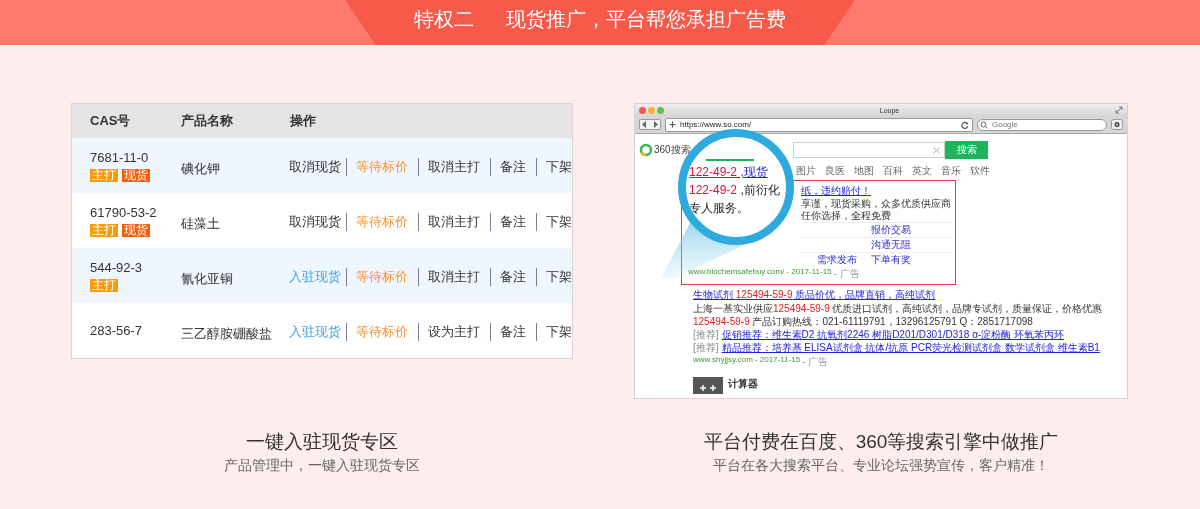 This screenshot has height=509, width=1200. Describe the element at coordinates (444, 19) in the screenshot. I see `banner-label: 特权二` at that location.